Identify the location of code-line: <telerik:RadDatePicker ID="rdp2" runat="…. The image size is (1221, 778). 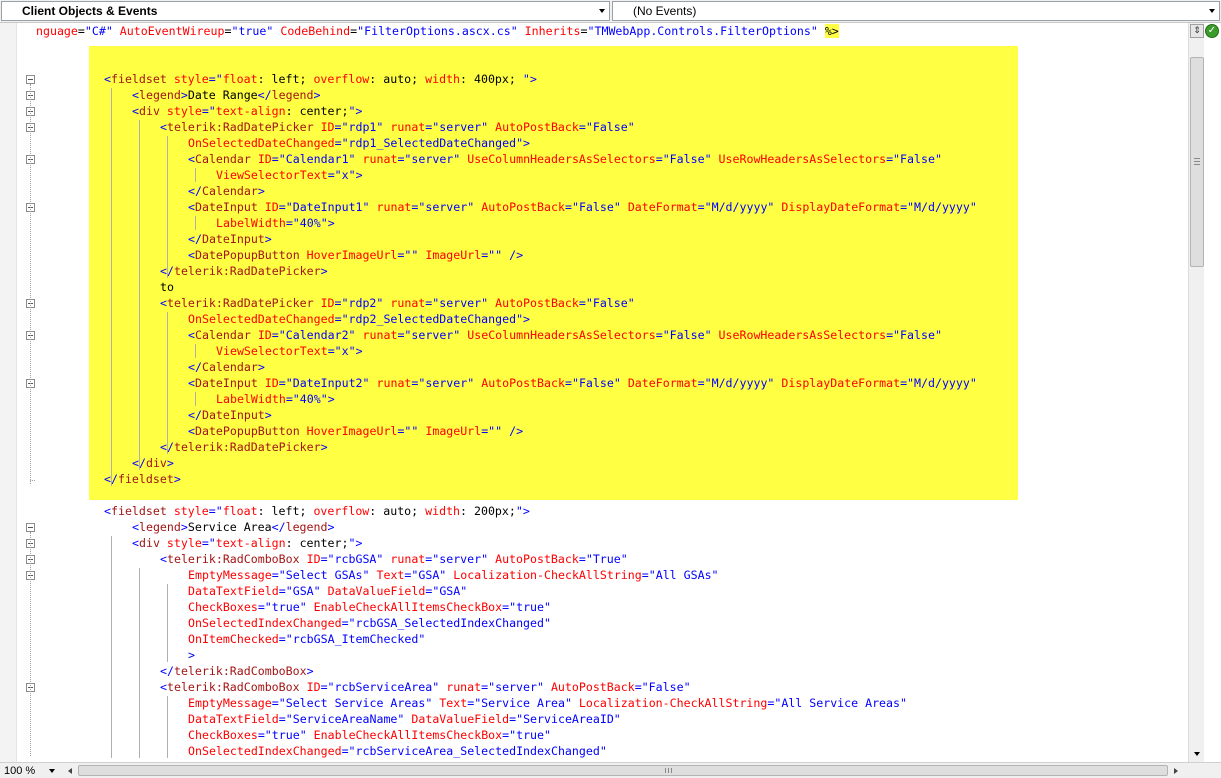
(397, 303).